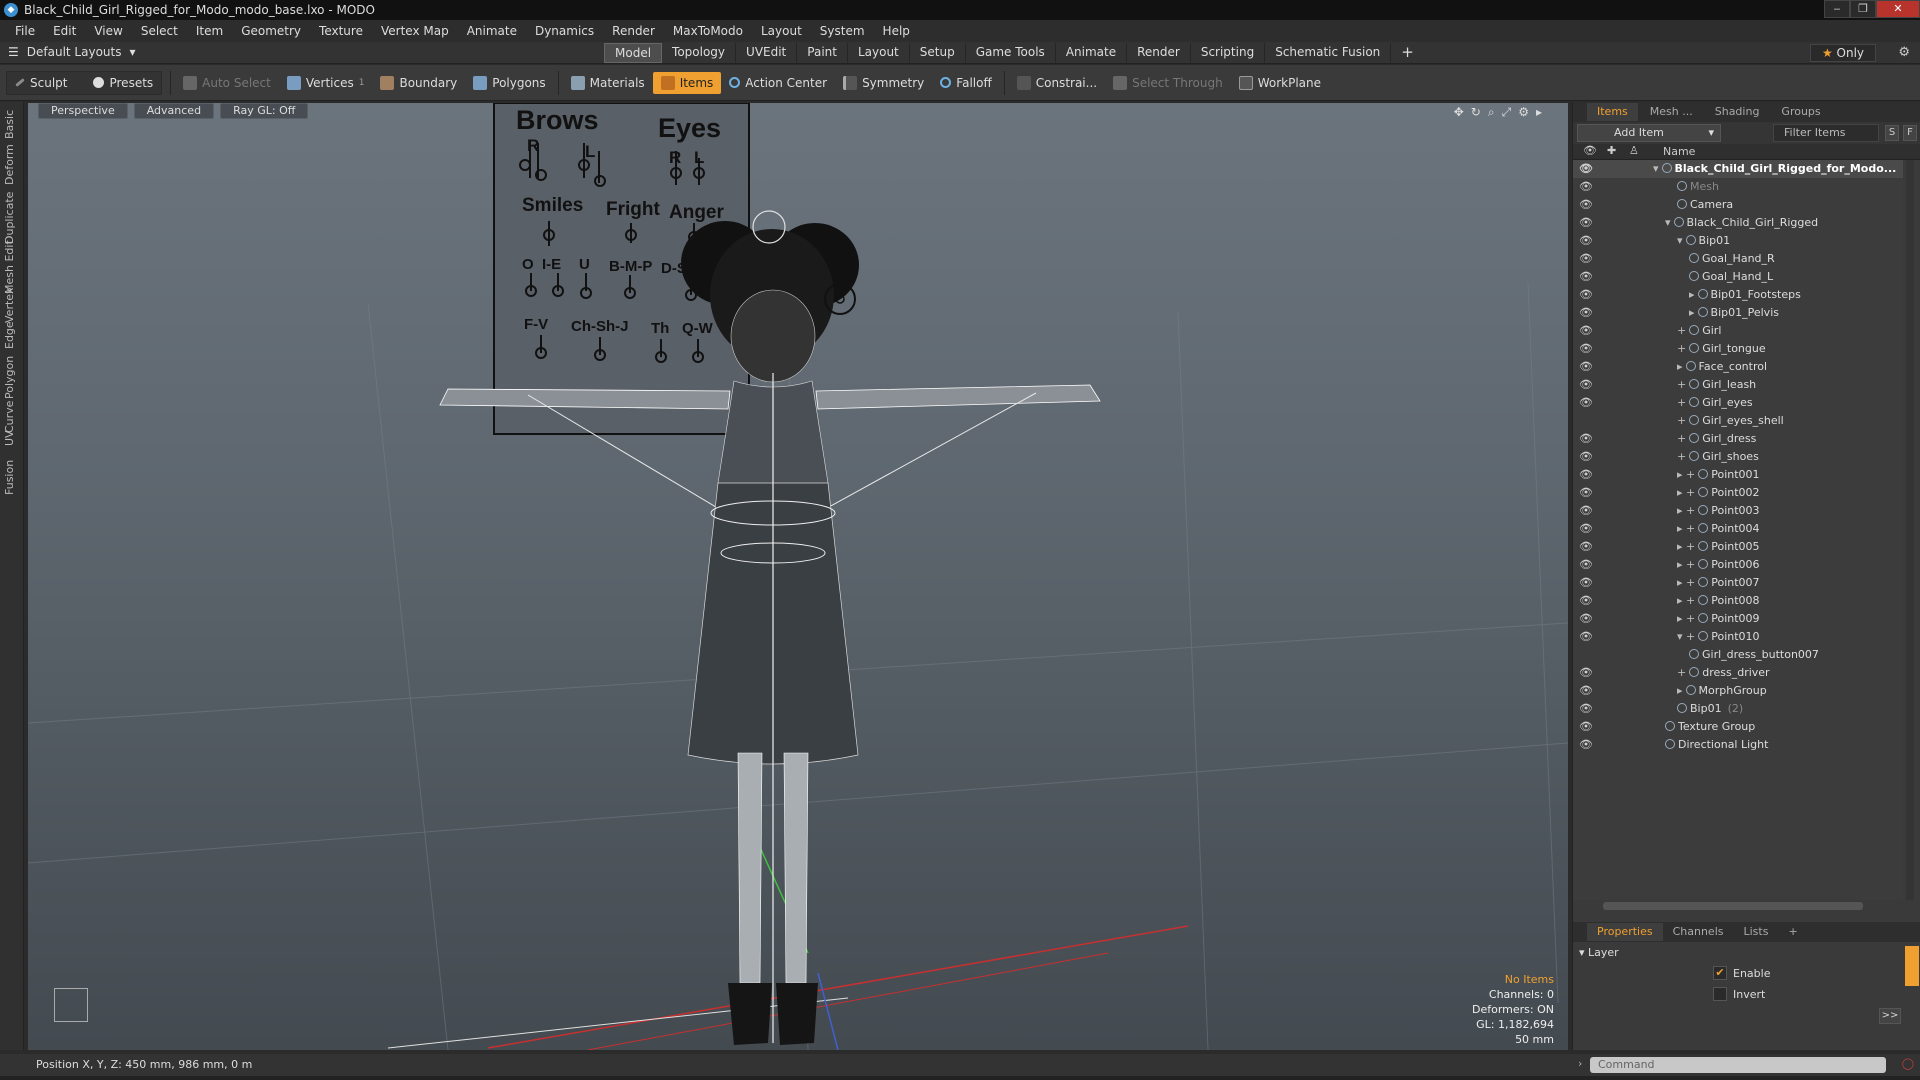  Describe the element at coordinates (1625, 932) in the screenshot. I see `props-tab-properties: Properties` at that location.